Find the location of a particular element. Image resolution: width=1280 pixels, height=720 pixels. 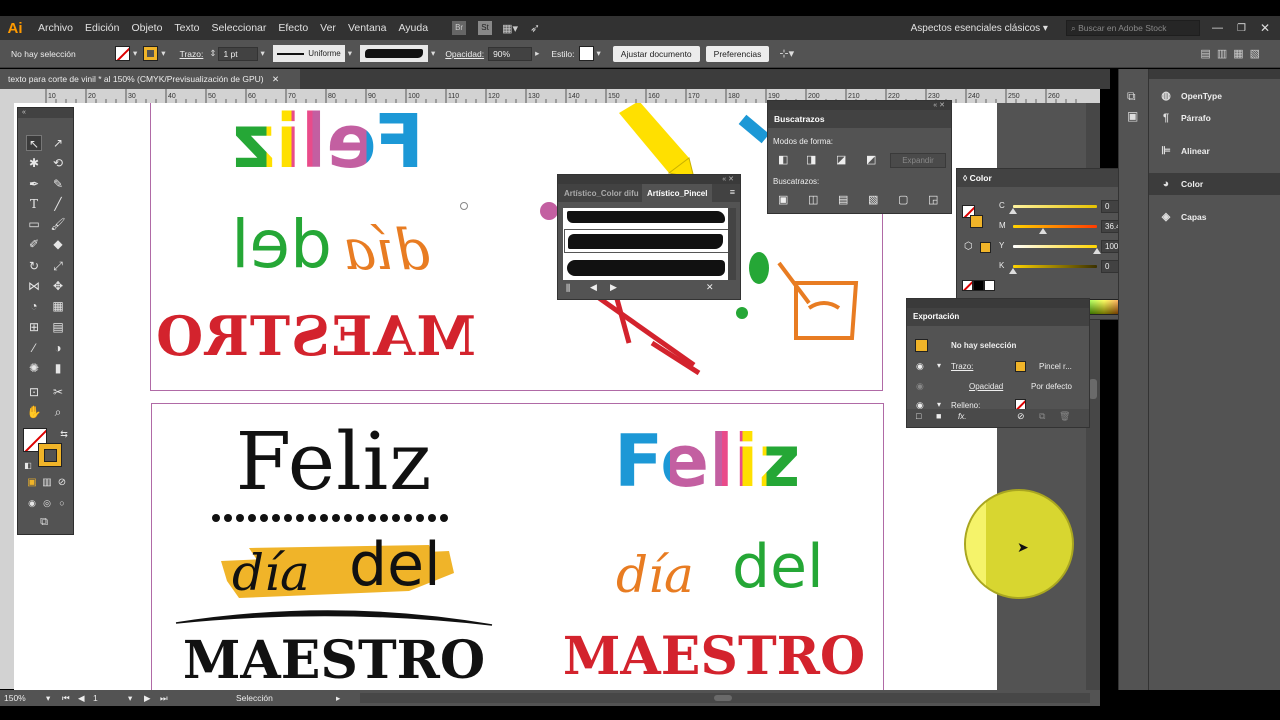

type-tool-icon: T is located at coordinates (34, 204).